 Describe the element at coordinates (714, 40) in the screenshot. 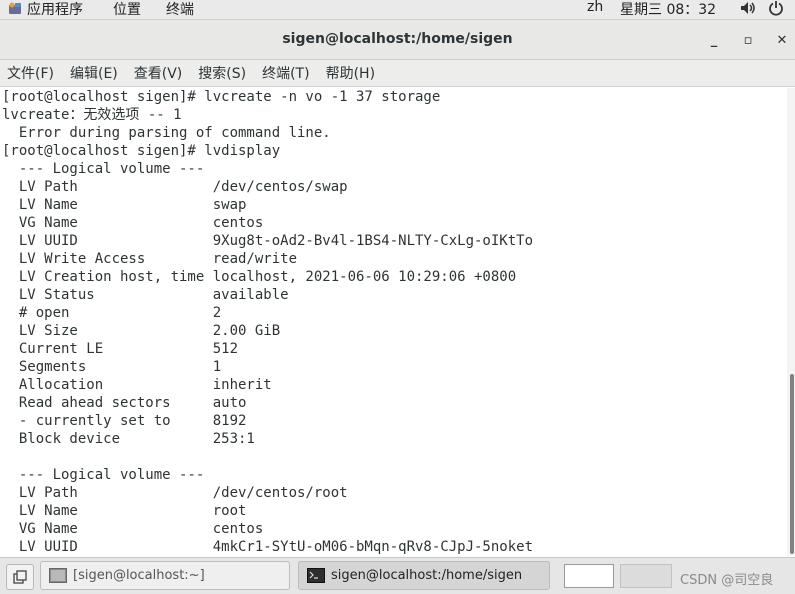

I see `minimize-button: _` at that location.